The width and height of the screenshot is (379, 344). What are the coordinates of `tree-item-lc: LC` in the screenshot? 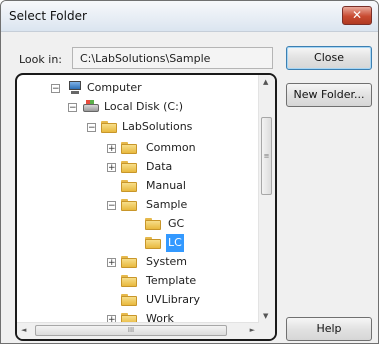 It's located at (137, 243).